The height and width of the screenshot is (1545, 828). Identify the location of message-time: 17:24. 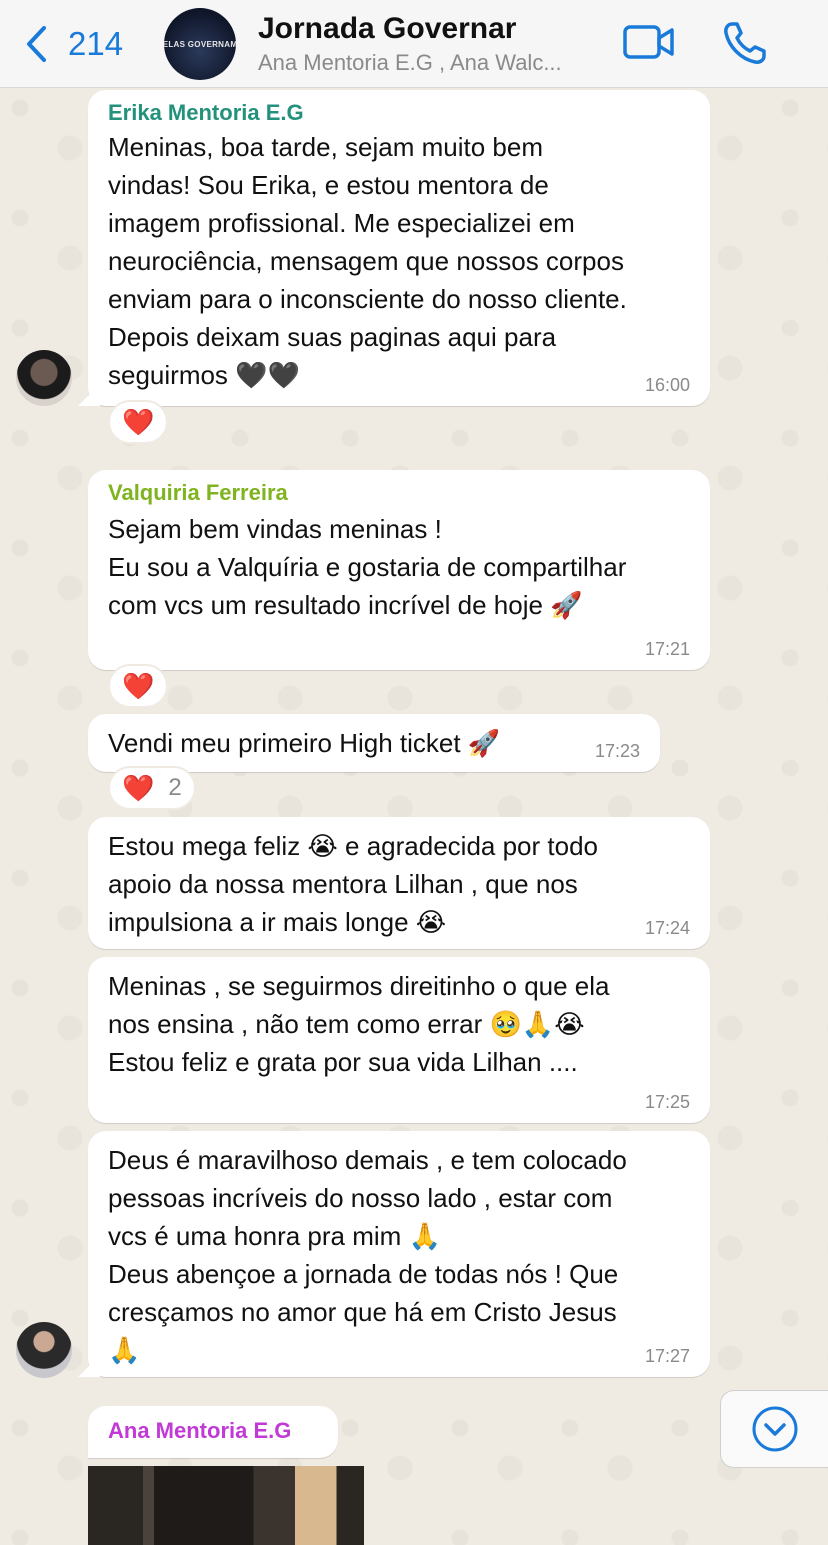
(667, 928).